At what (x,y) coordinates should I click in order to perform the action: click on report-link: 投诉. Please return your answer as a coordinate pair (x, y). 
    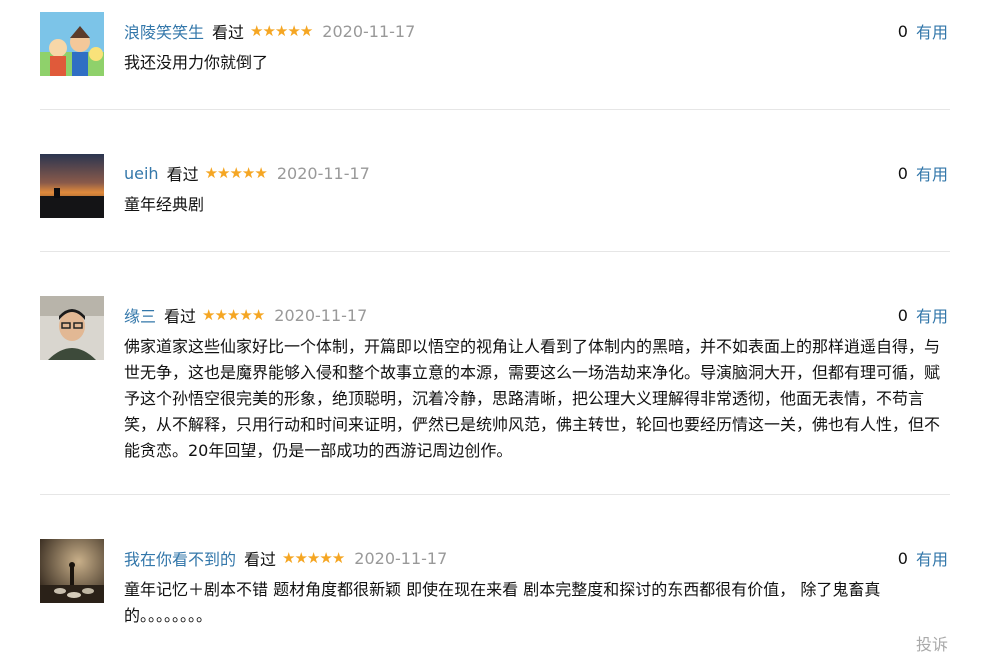
    Looking at the image, I should click on (932, 643).